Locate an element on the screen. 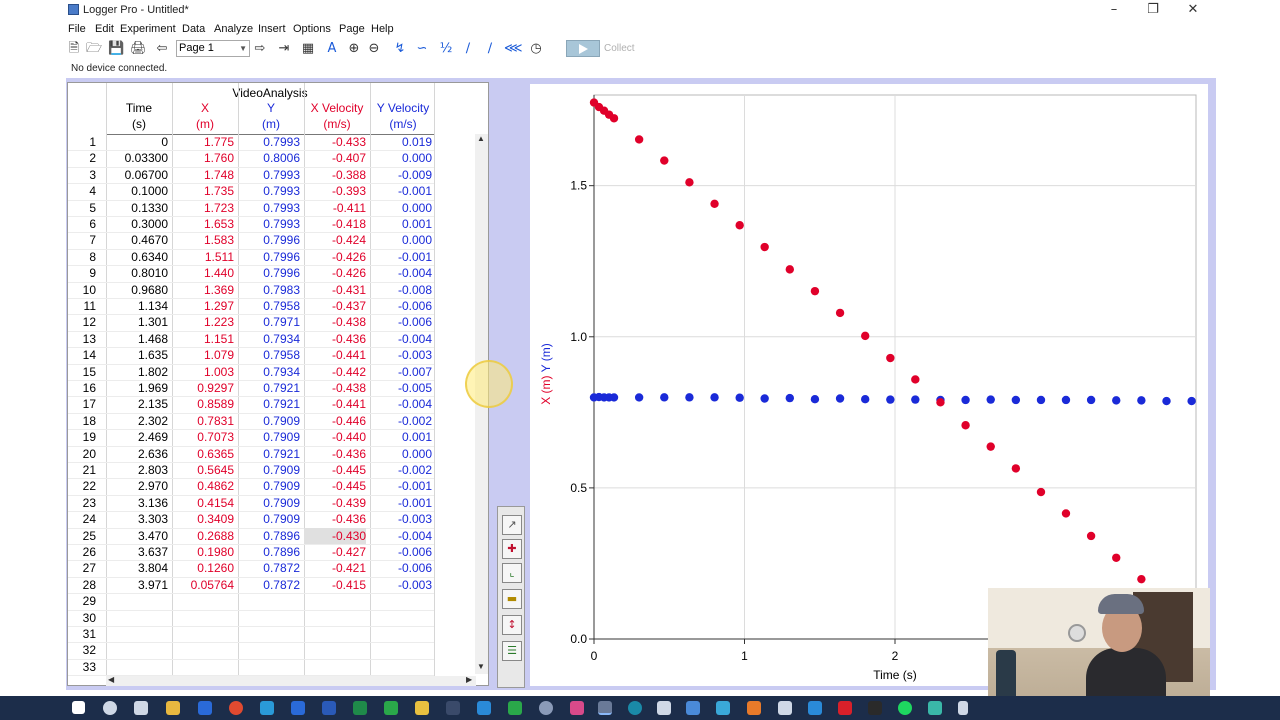 The width and height of the screenshot is (1280, 720). table-cell: 0.06700 is located at coordinates (137, 175).